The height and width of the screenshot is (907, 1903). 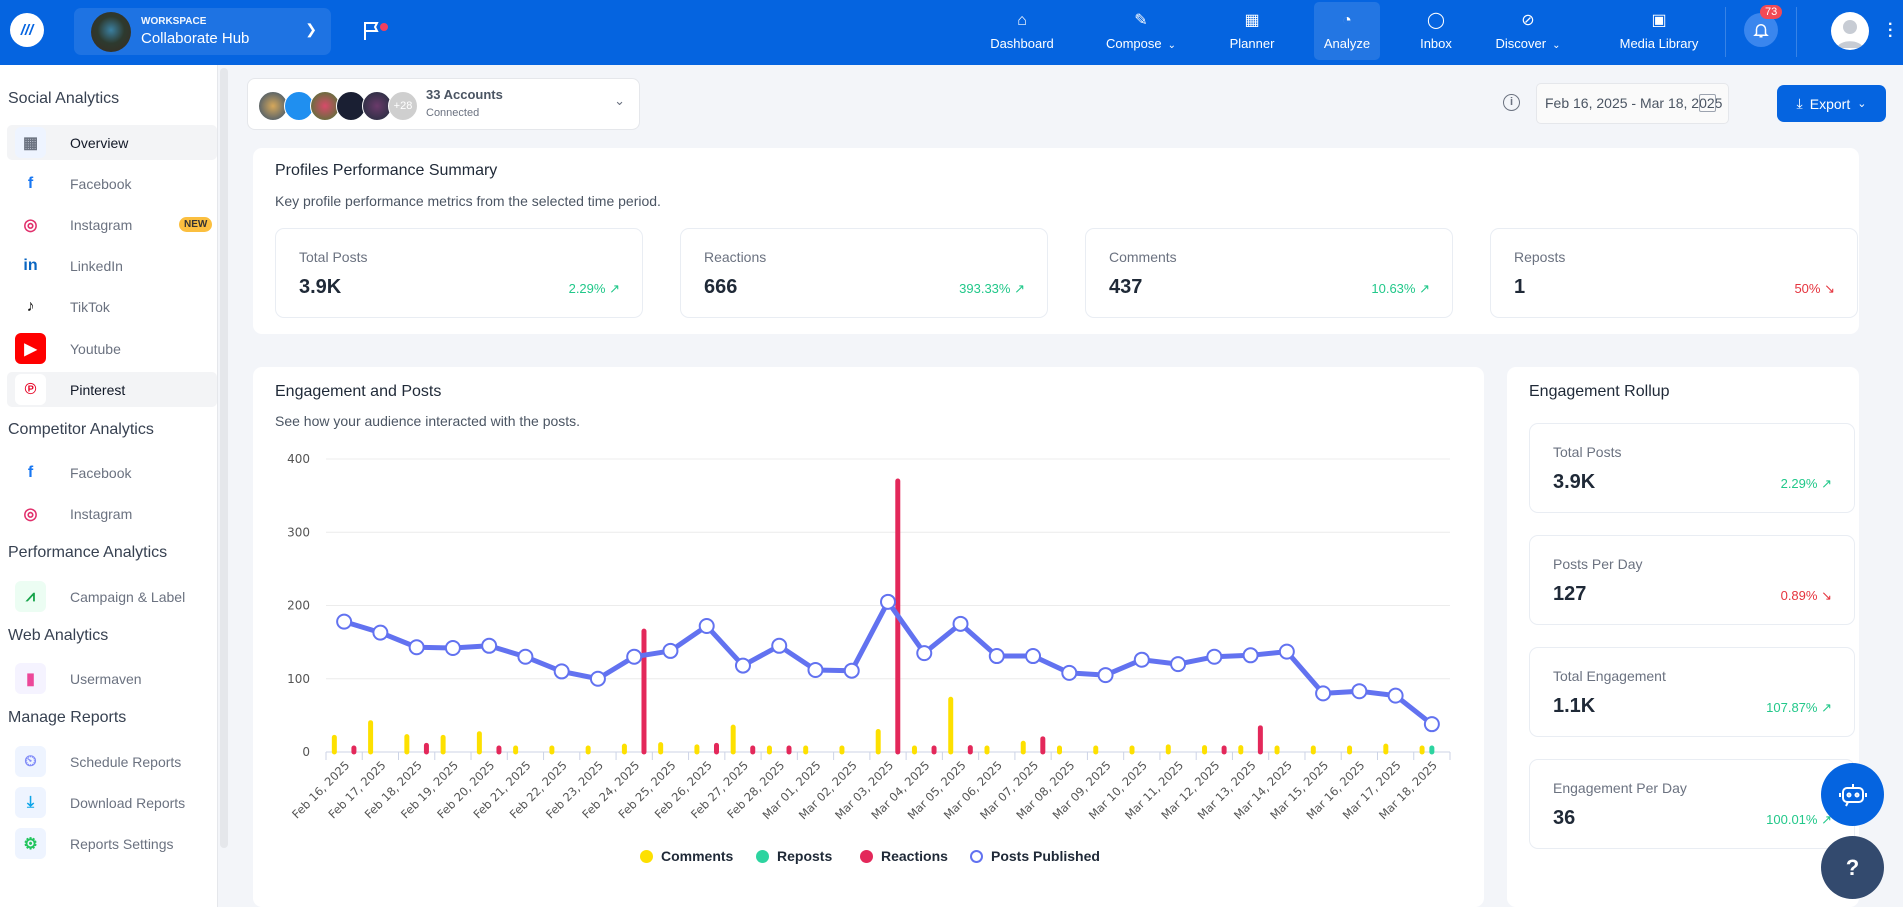 I want to click on sidebar-item-tiktok: ♪ TikTok, so click(x=112, y=306).